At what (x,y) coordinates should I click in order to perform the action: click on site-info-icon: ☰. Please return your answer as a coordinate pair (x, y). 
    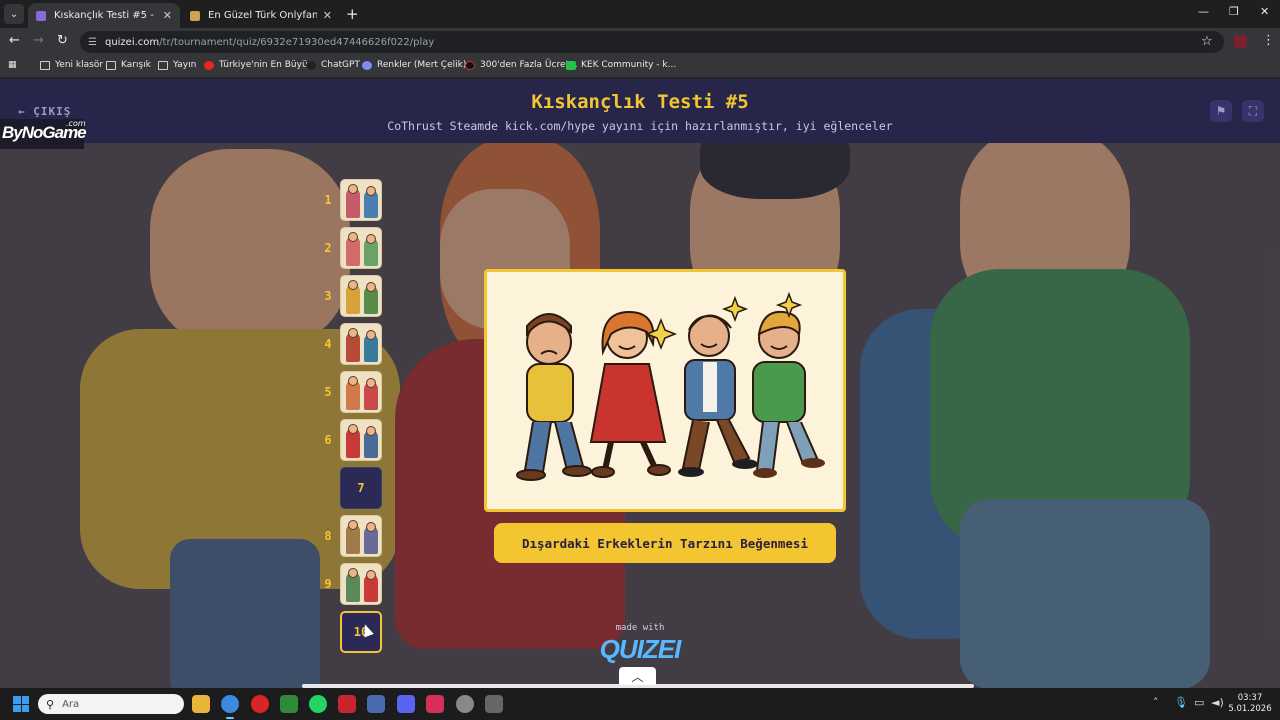
    Looking at the image, I should click on (92, 42).